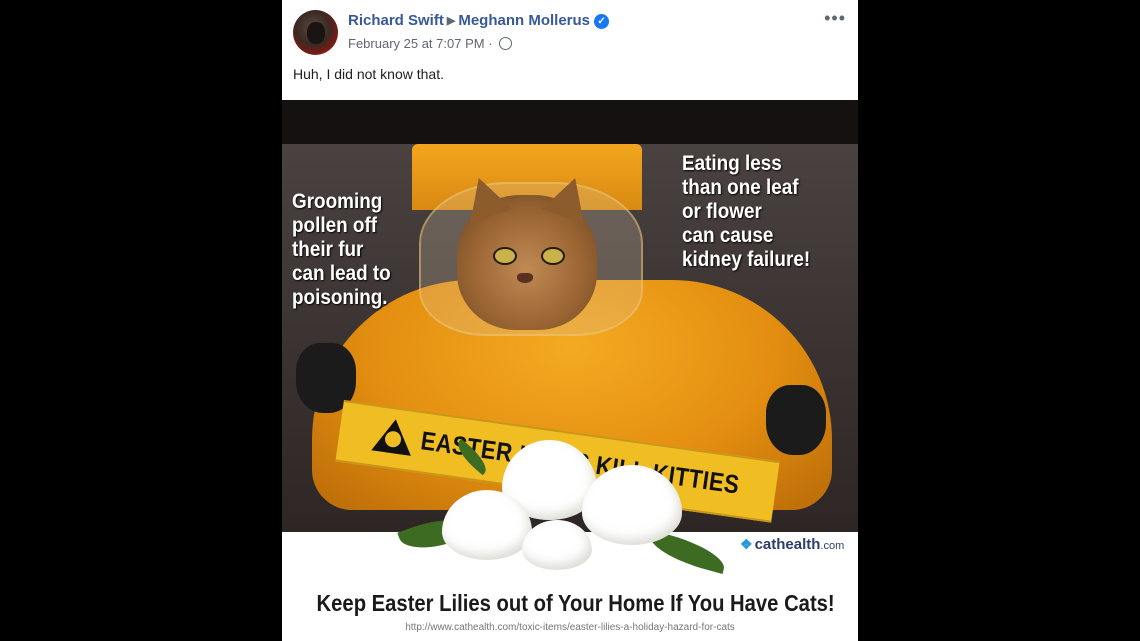  I want to click on post-author-line: Richard Swift ▶ Meghann Mollerus ✓, so click(479, 21).